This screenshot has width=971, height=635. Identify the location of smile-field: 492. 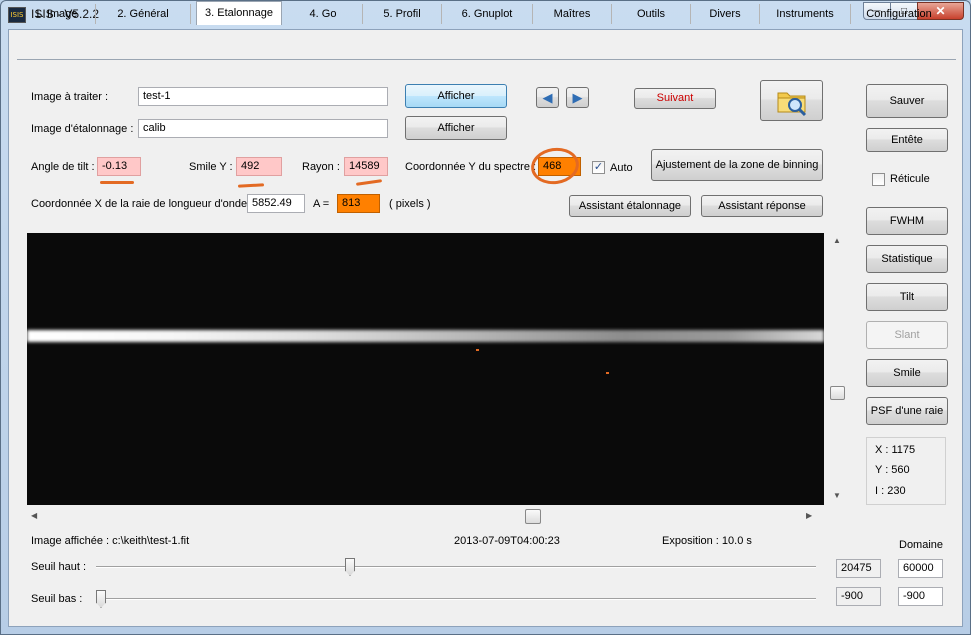
(259, 166).